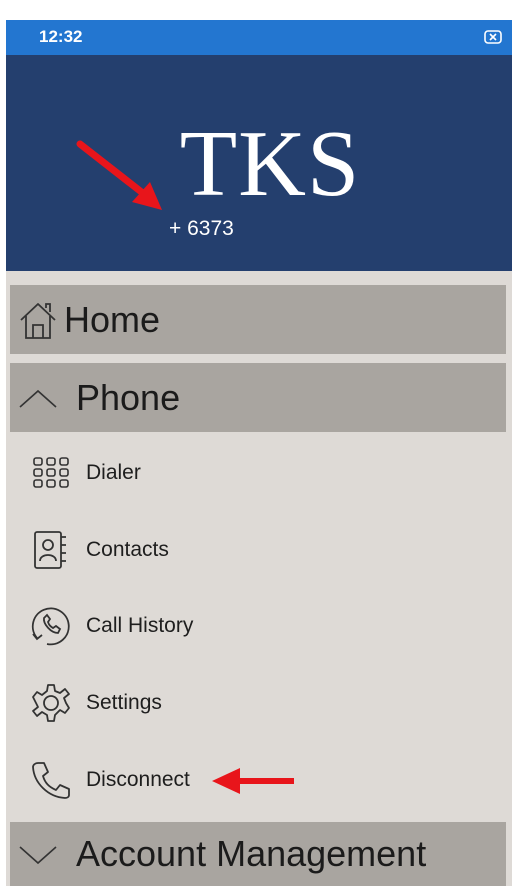  I want to click on menu-item-contacts: Contacts, so click(98, 550).